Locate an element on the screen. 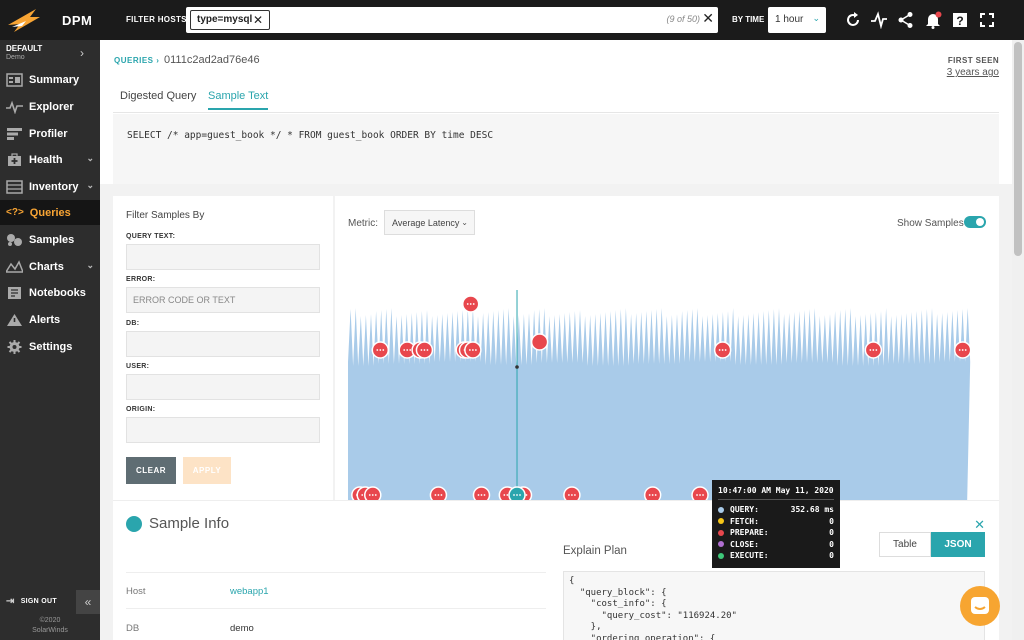  collapse-sidebar-icon: « is located at coordinates (88, 602).